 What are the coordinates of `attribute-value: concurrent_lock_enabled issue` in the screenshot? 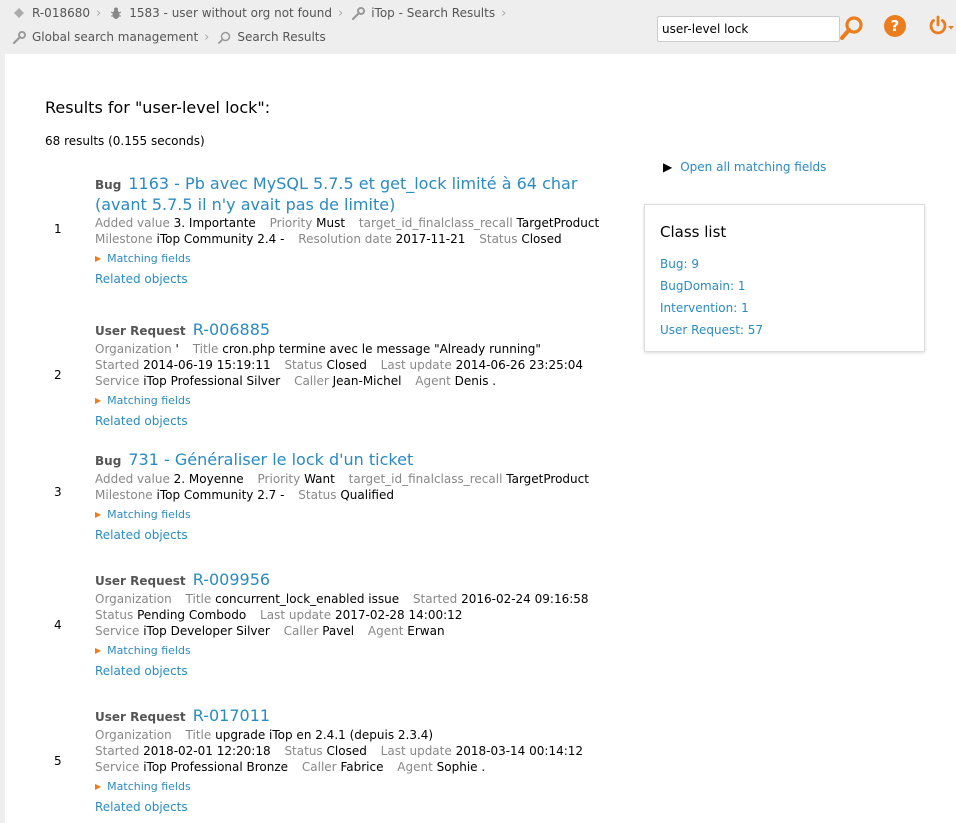 It's located at (307, 599).